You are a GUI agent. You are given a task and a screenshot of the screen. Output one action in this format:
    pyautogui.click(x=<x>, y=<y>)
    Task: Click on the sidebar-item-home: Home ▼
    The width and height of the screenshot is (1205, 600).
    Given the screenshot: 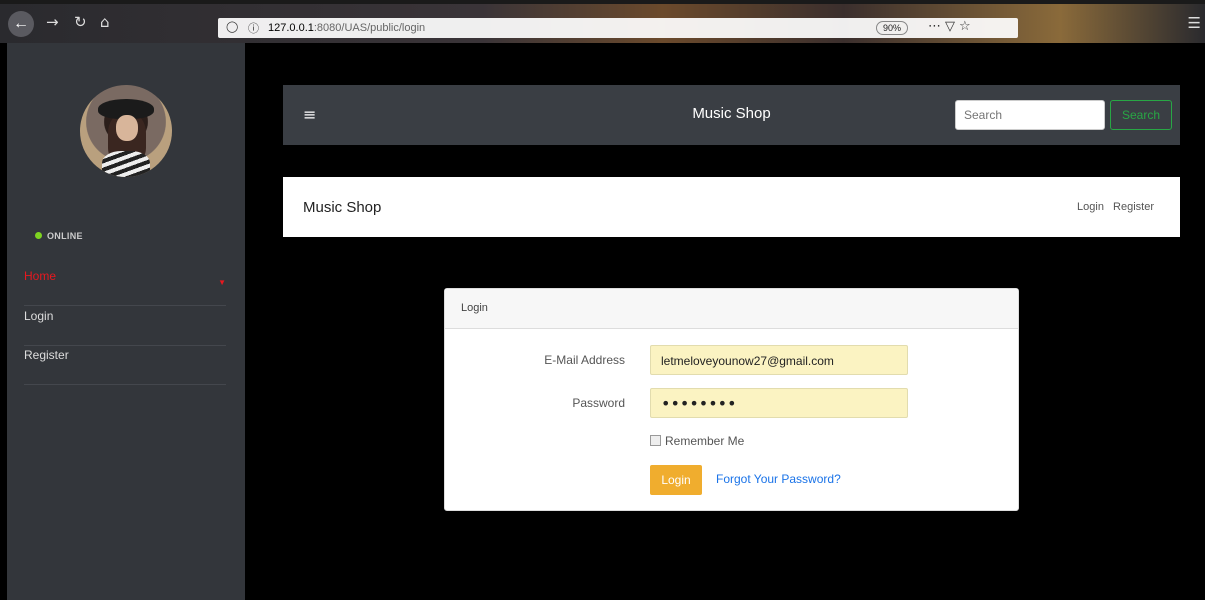 What is the action you would take?
    pyautogui.click(x=125, y=286)
    